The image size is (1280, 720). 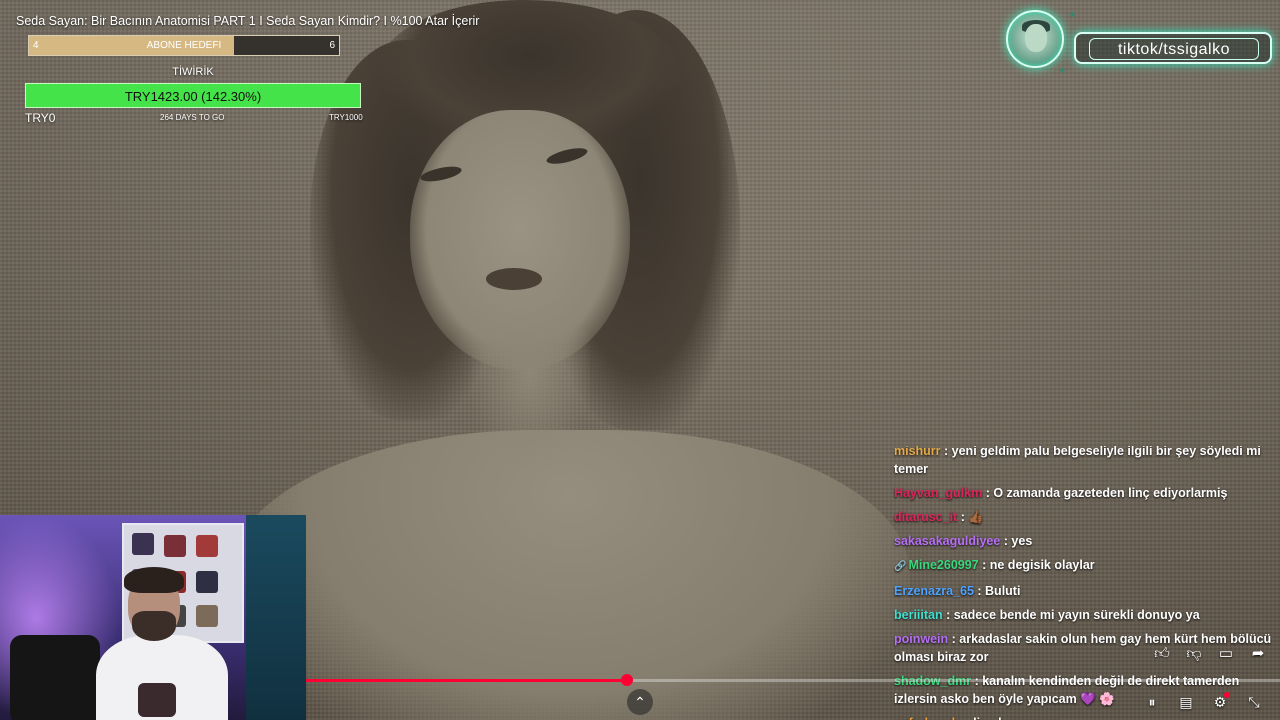 What do you see at coordinates (1162, 654) in the screenshot?
I see `thumbs-up-icon: 👍︎` at bounding box center [1162, 654].